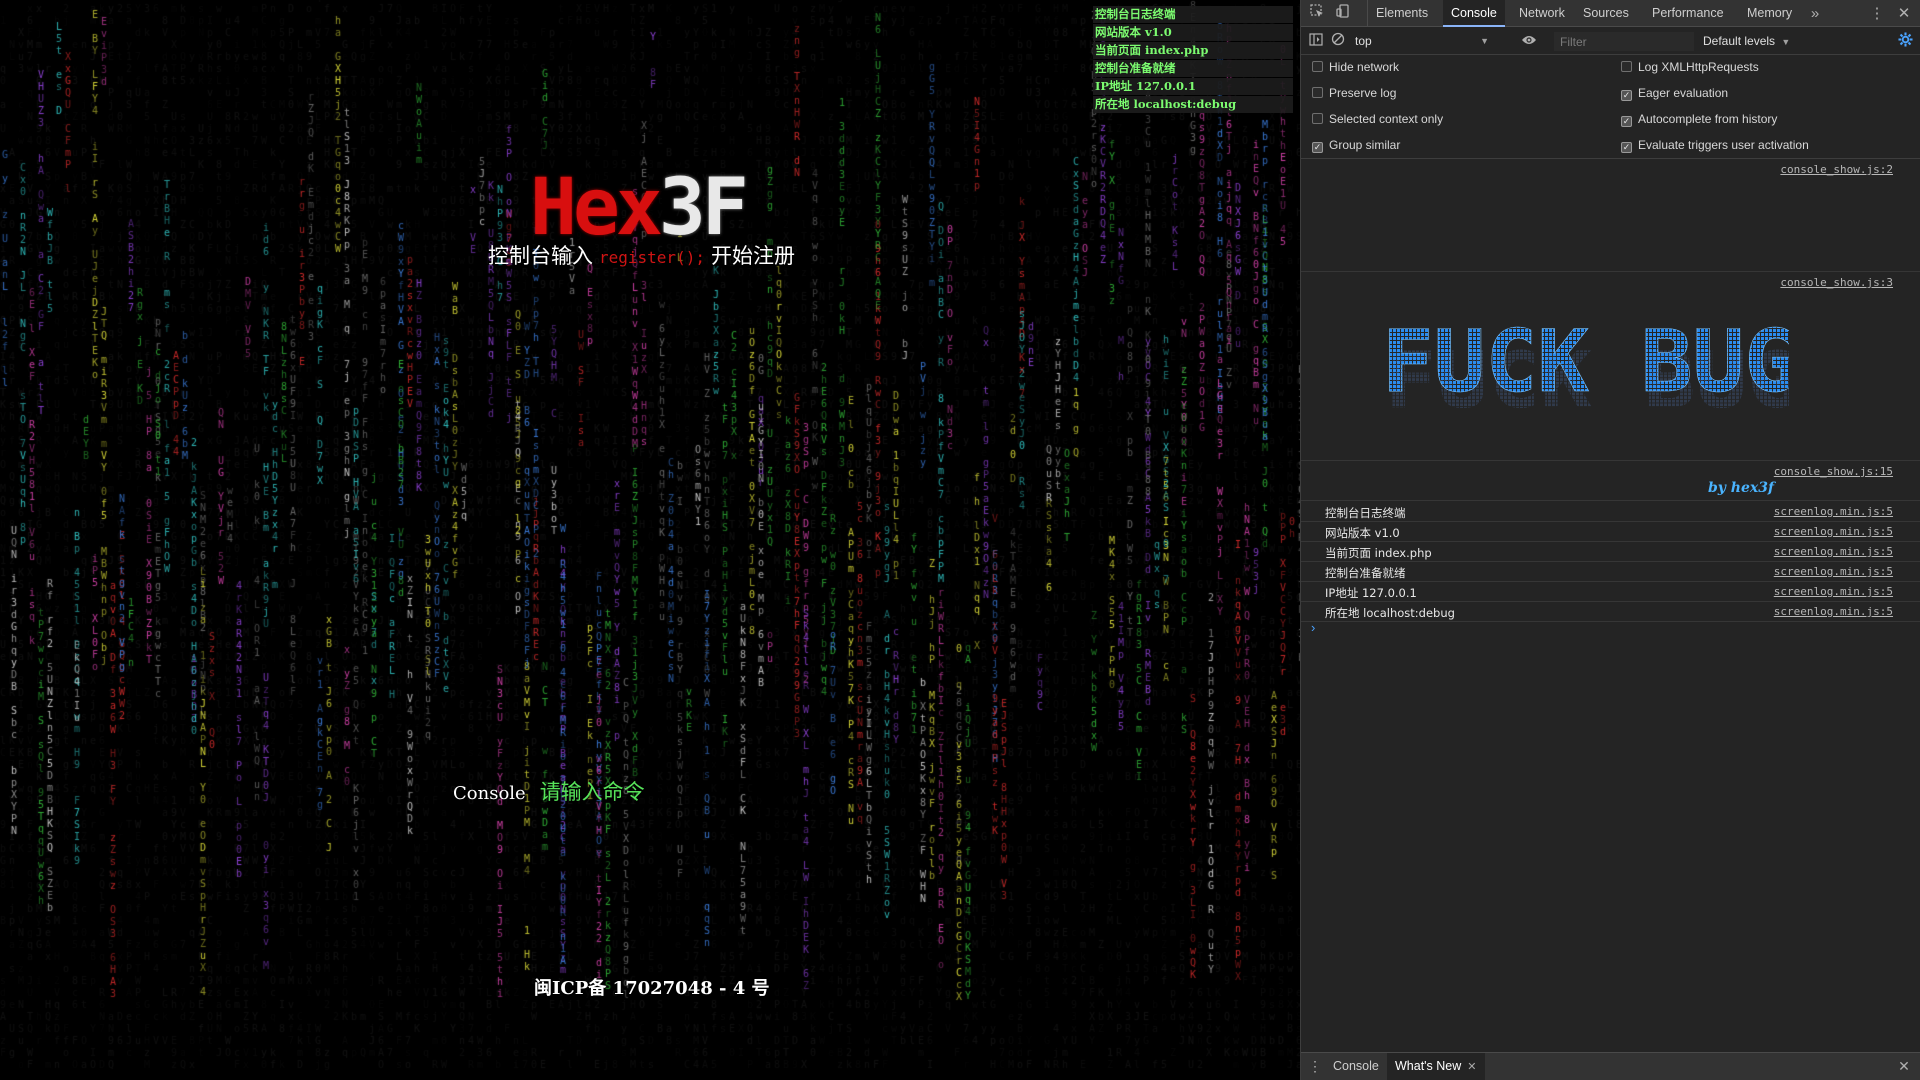 This screenshot has height=1080, width=1920. What do you see at coordinates (1193, 50) in the screenshot?
I see `screenlog-line: 当前页面 index.php` at bounding box center [1193, 50].